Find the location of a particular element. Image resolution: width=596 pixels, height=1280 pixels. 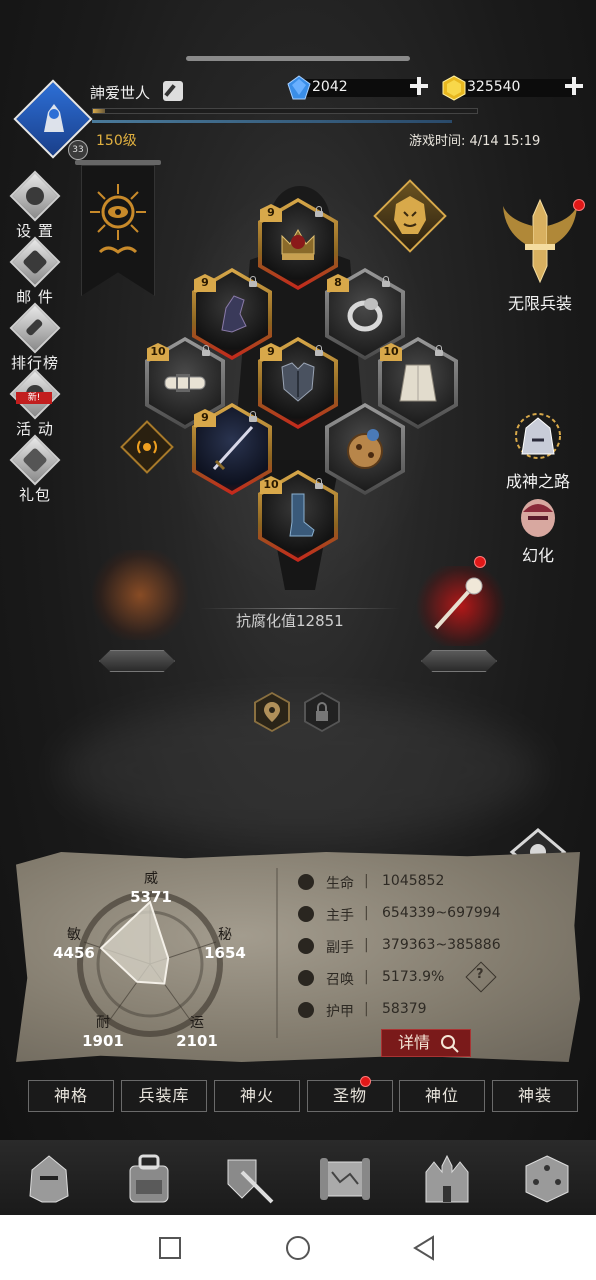

stat-value: 654339~697994 is located at coordinates (441, 913).